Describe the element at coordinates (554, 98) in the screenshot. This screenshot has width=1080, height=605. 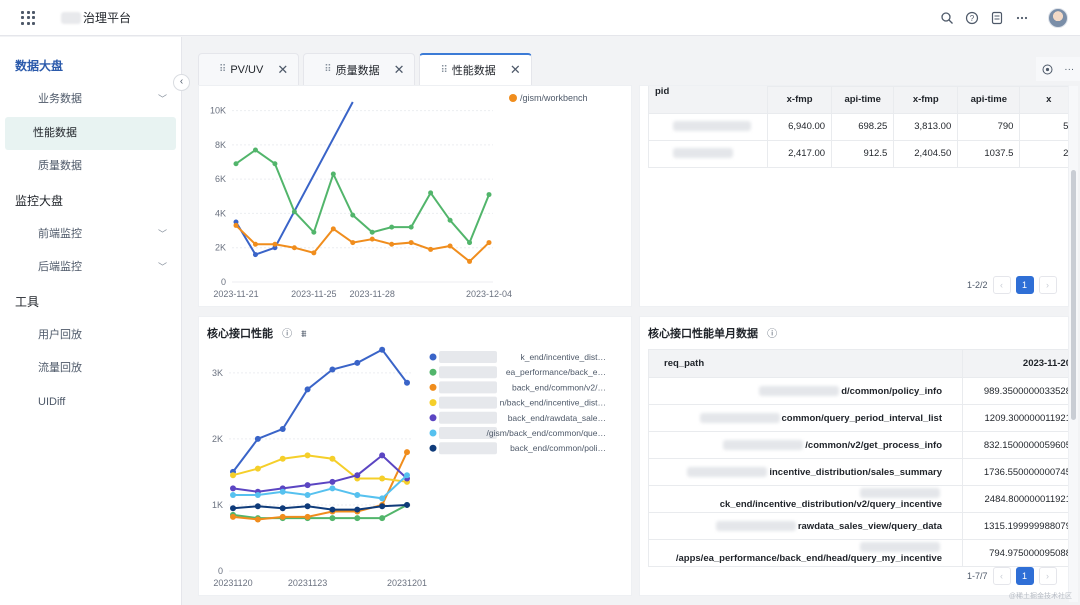
I see `legend-label: /gism/workbench` at that location.